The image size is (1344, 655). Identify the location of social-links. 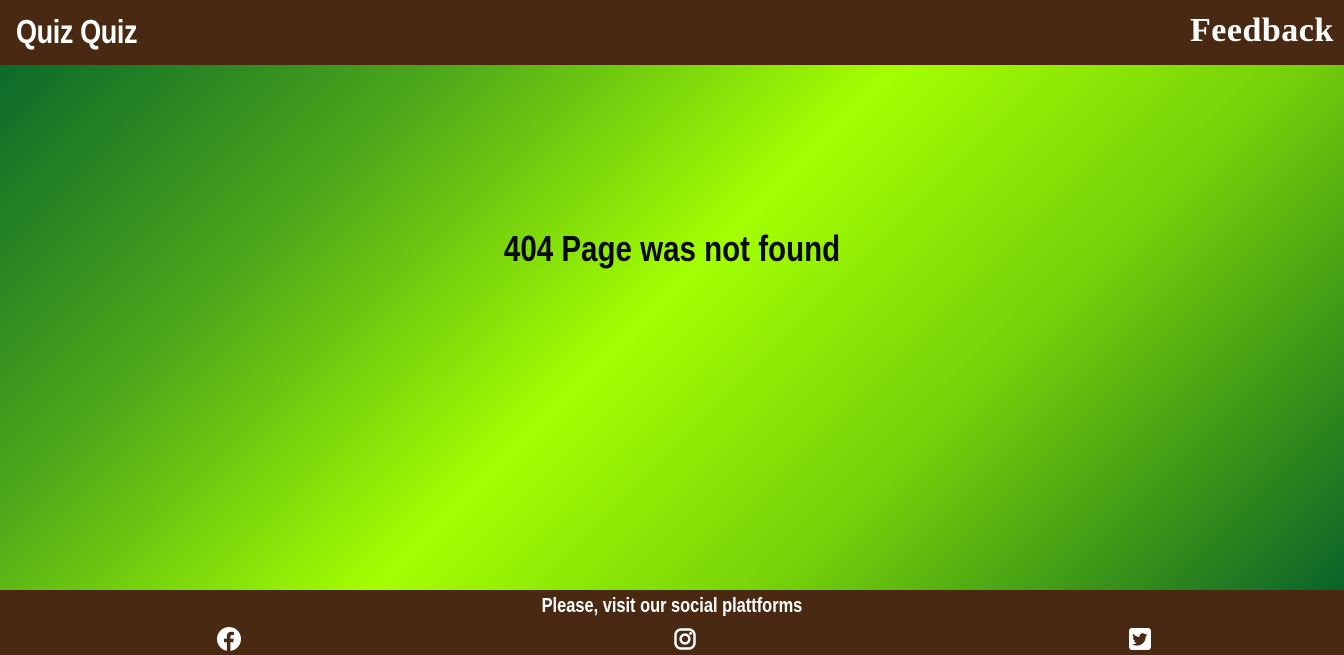
(672, 639).